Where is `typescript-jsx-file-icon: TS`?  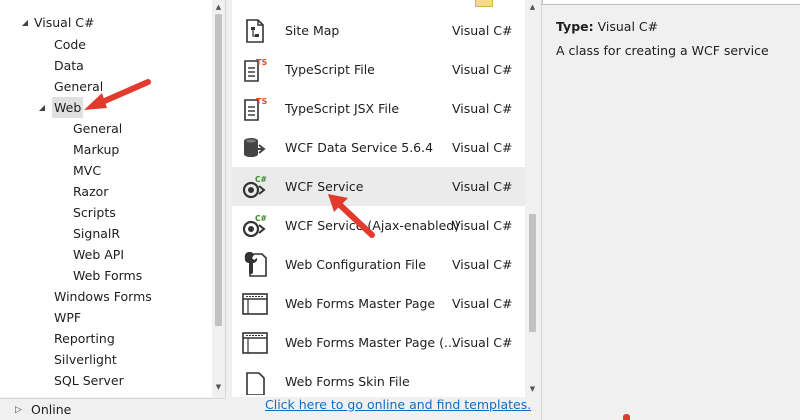 typescript-jsx-file-icon: TS is located at coordinates (255, 109).